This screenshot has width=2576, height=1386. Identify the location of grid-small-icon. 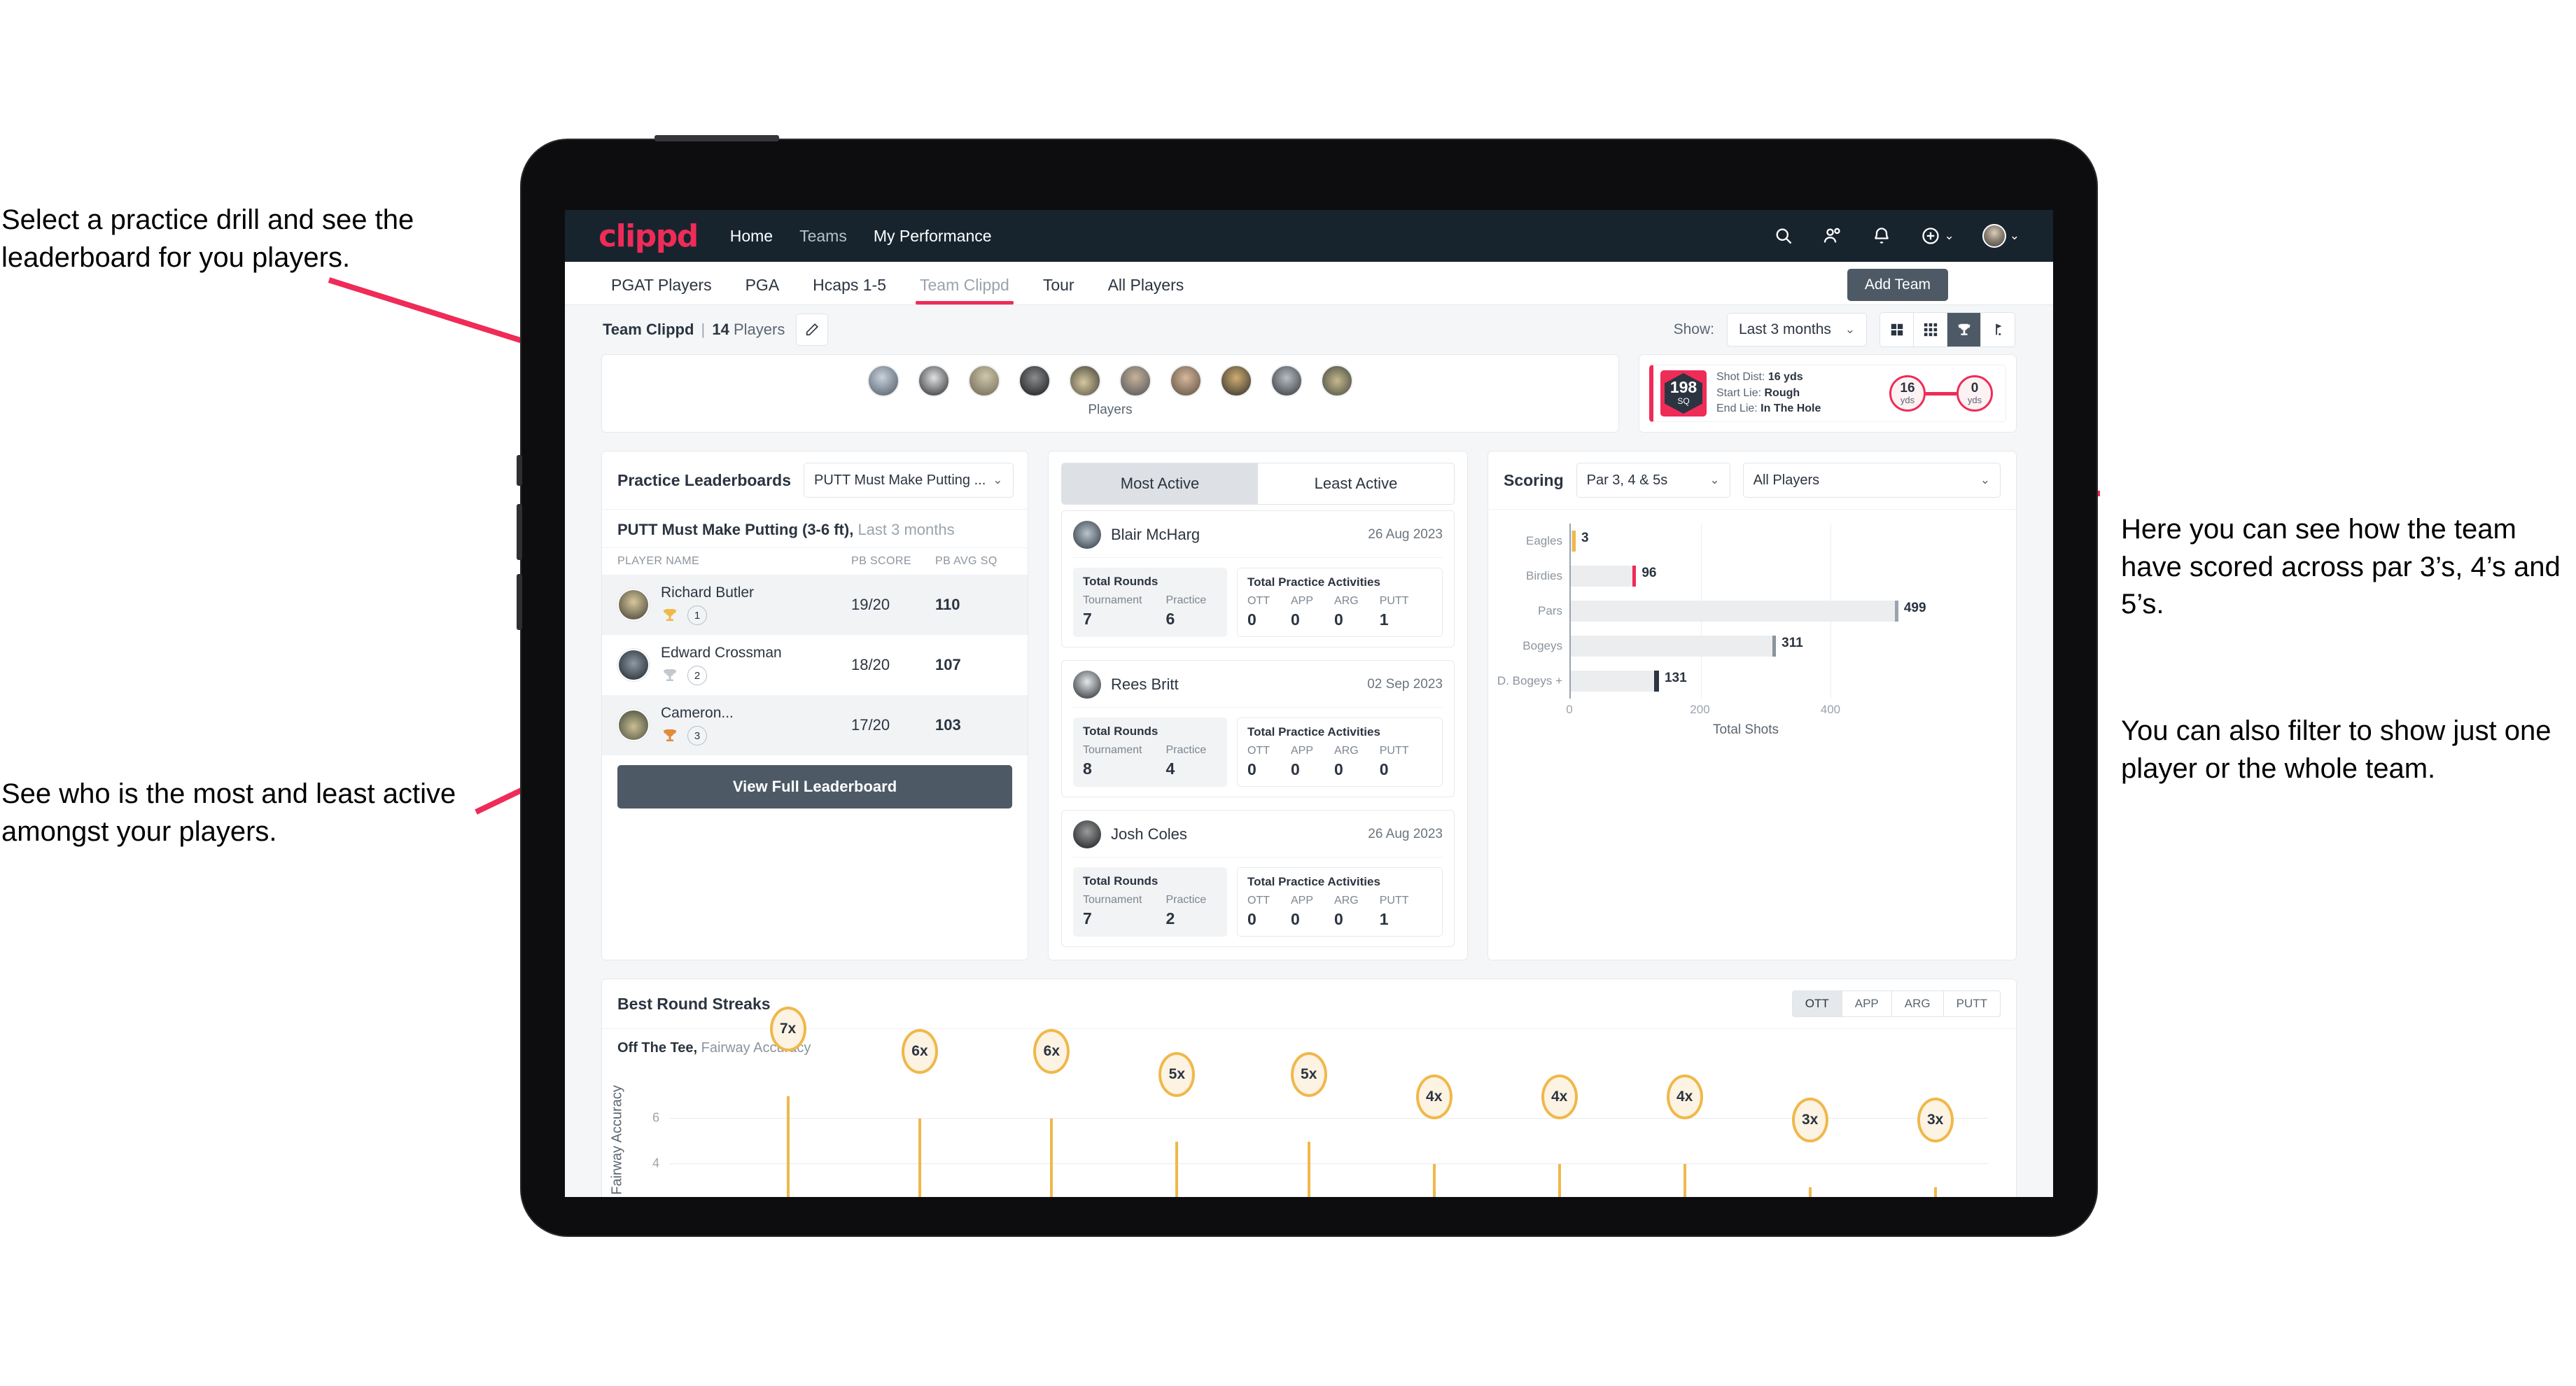
(1930, 329).